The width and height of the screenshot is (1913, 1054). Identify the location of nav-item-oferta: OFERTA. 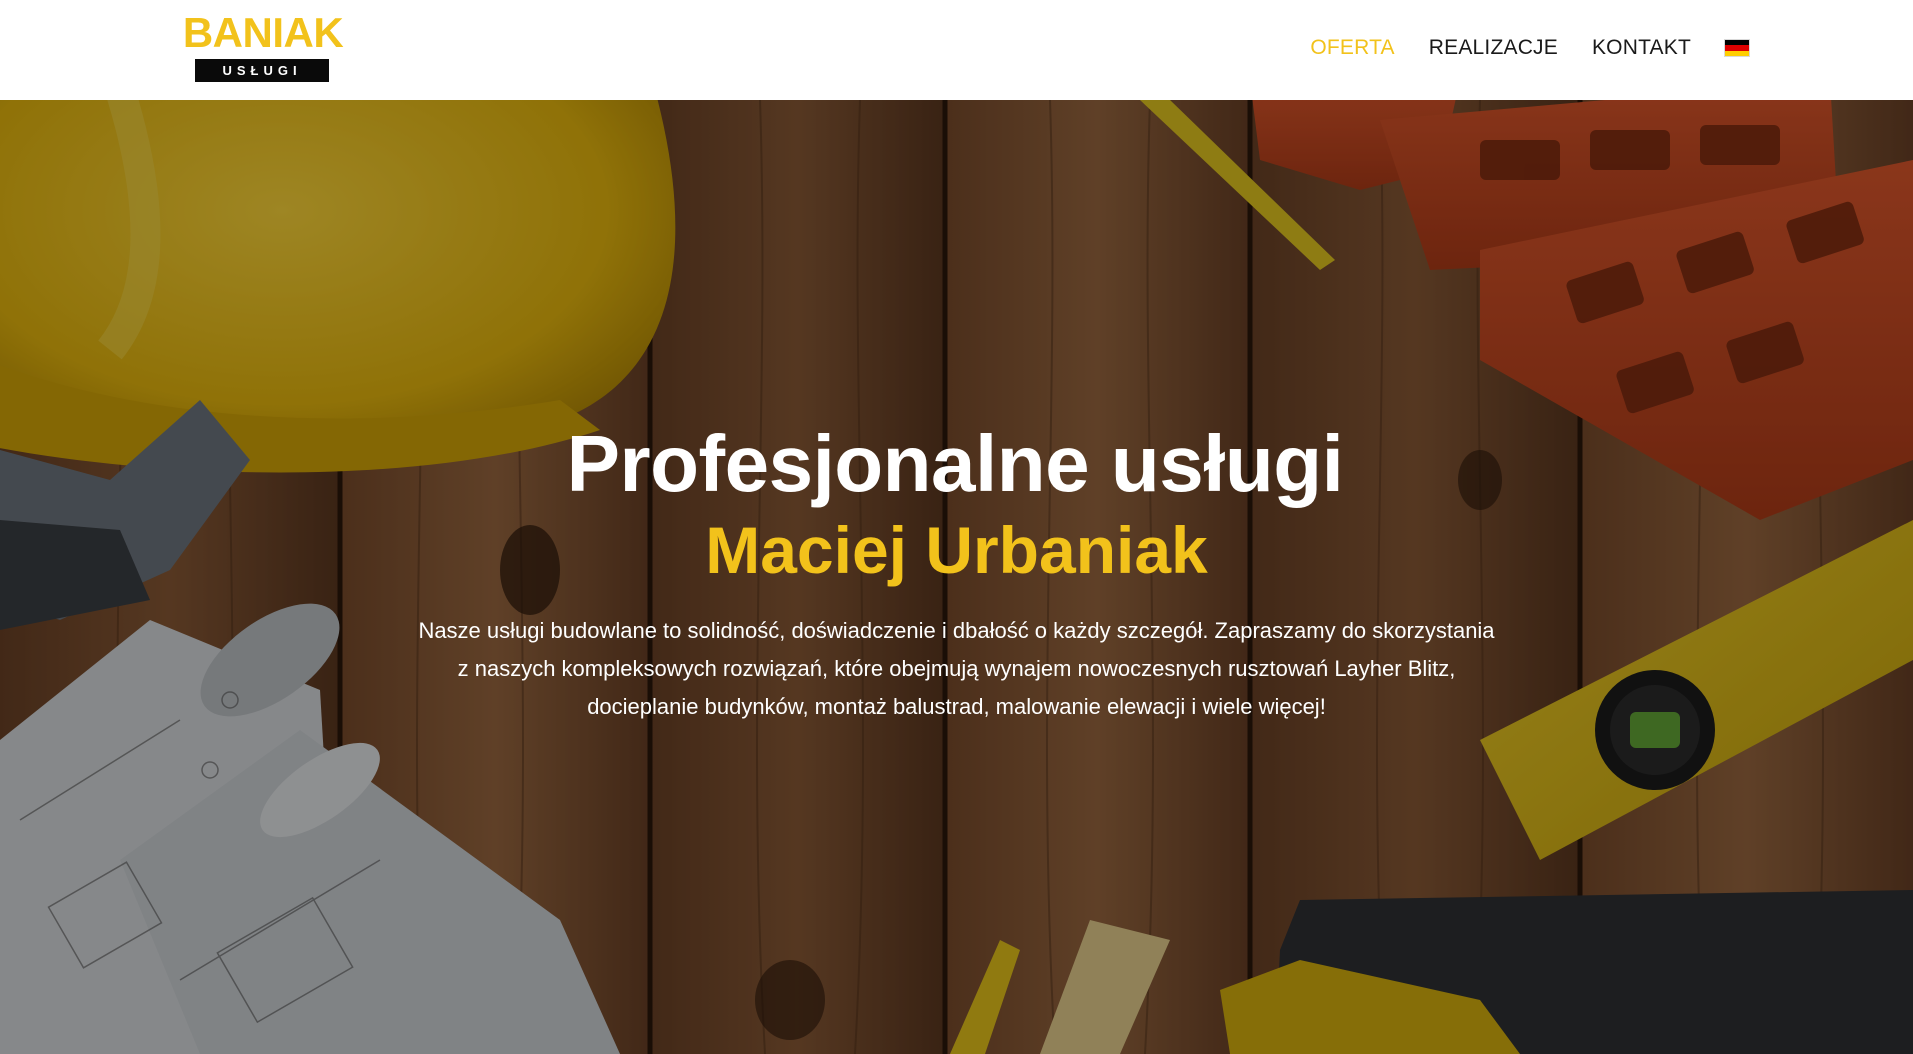
(1352, 48).